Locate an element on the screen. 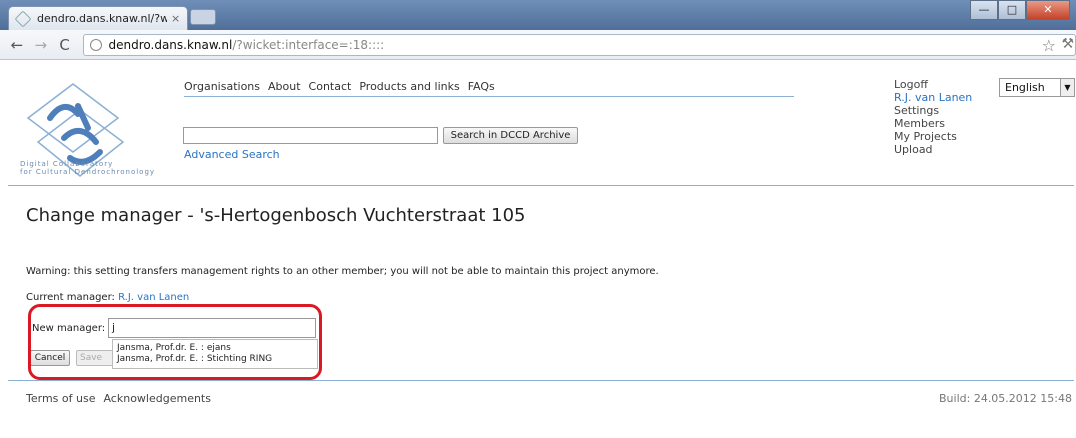 The width and height of the screenshot is (1076, 438). url-host: dendro.dans.knaw.nl is located at coordinates (170, 44).